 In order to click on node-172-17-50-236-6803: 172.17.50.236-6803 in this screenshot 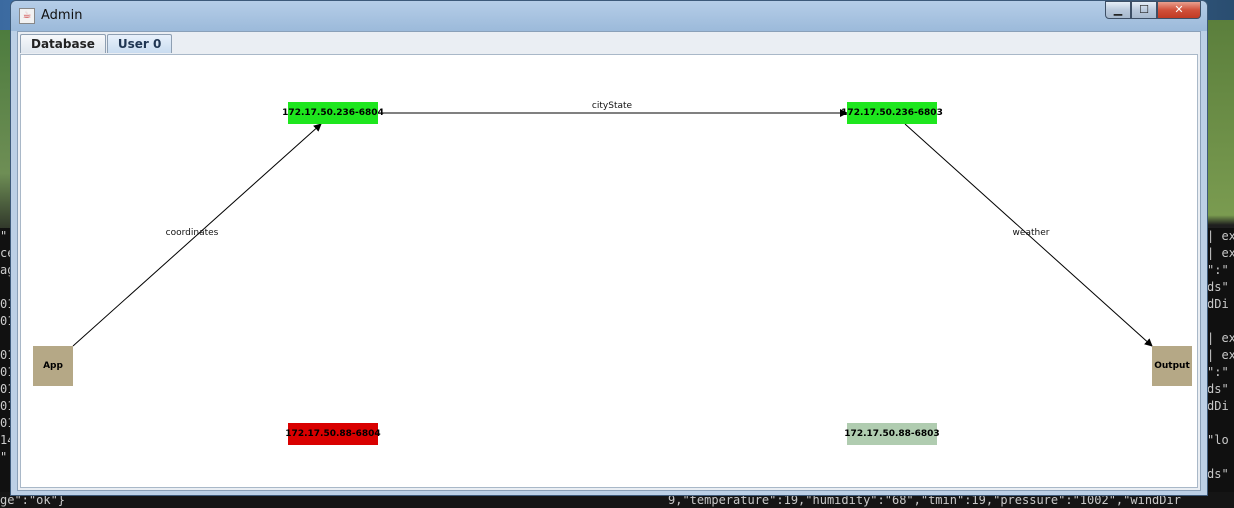, I will do `click(892, 113)`.